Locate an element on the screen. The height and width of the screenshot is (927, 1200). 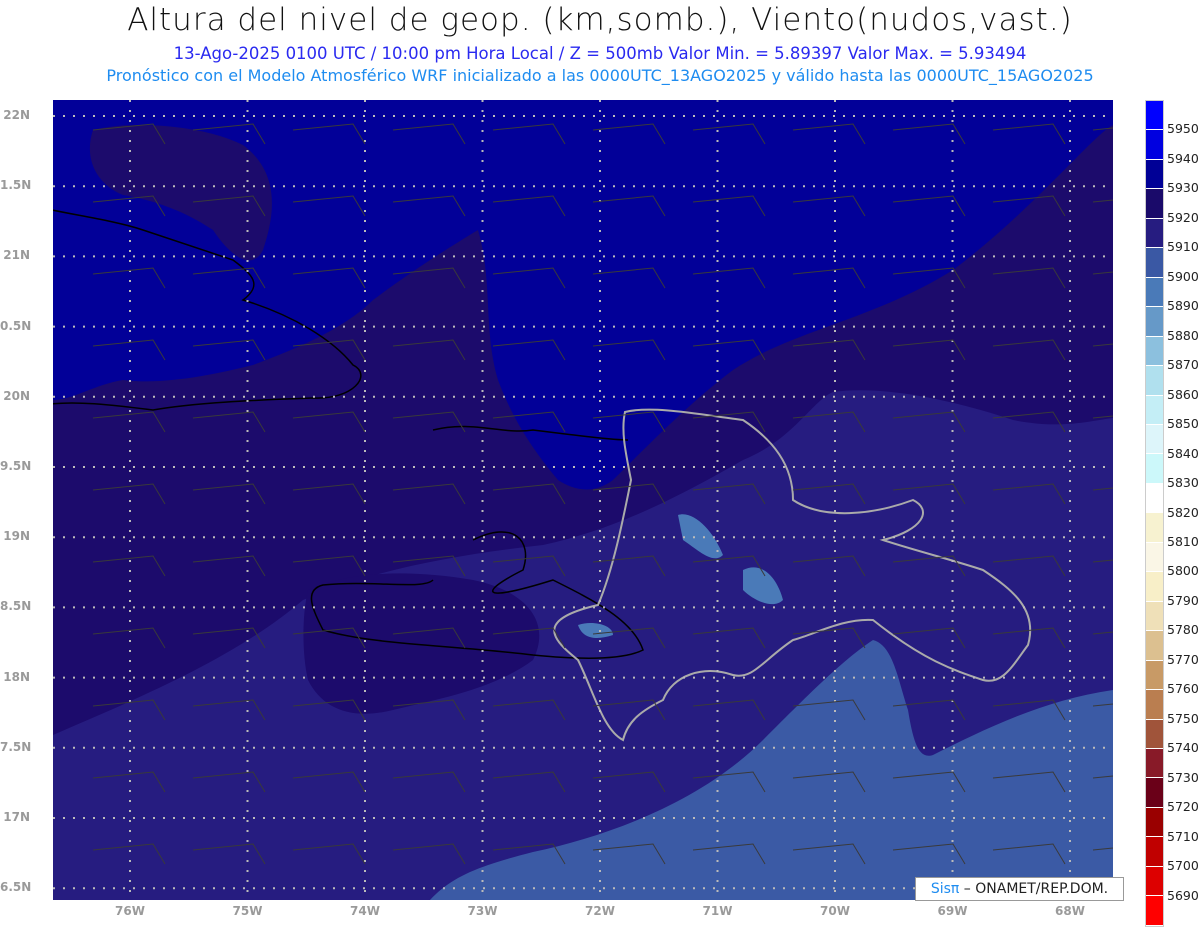
x-tick-label: 75W is located at coordinates (247, 911).